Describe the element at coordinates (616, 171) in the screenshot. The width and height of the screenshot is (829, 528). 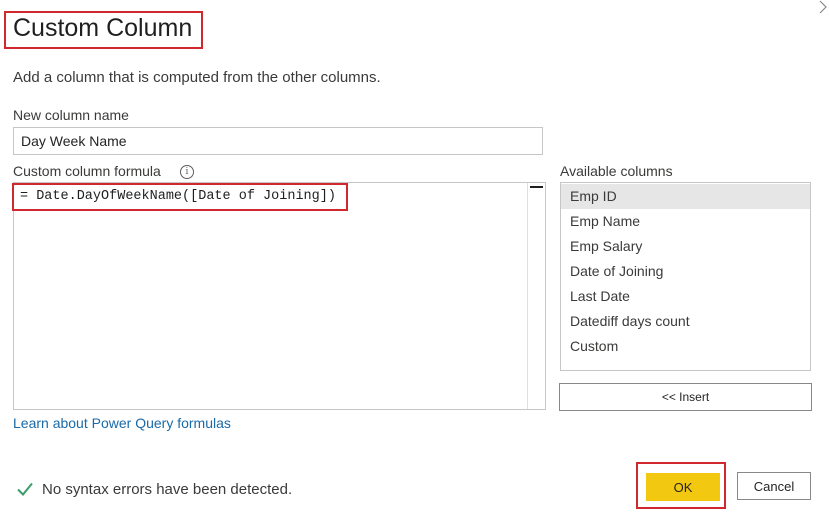
I see `available-columns-label: Available columns` at that location.